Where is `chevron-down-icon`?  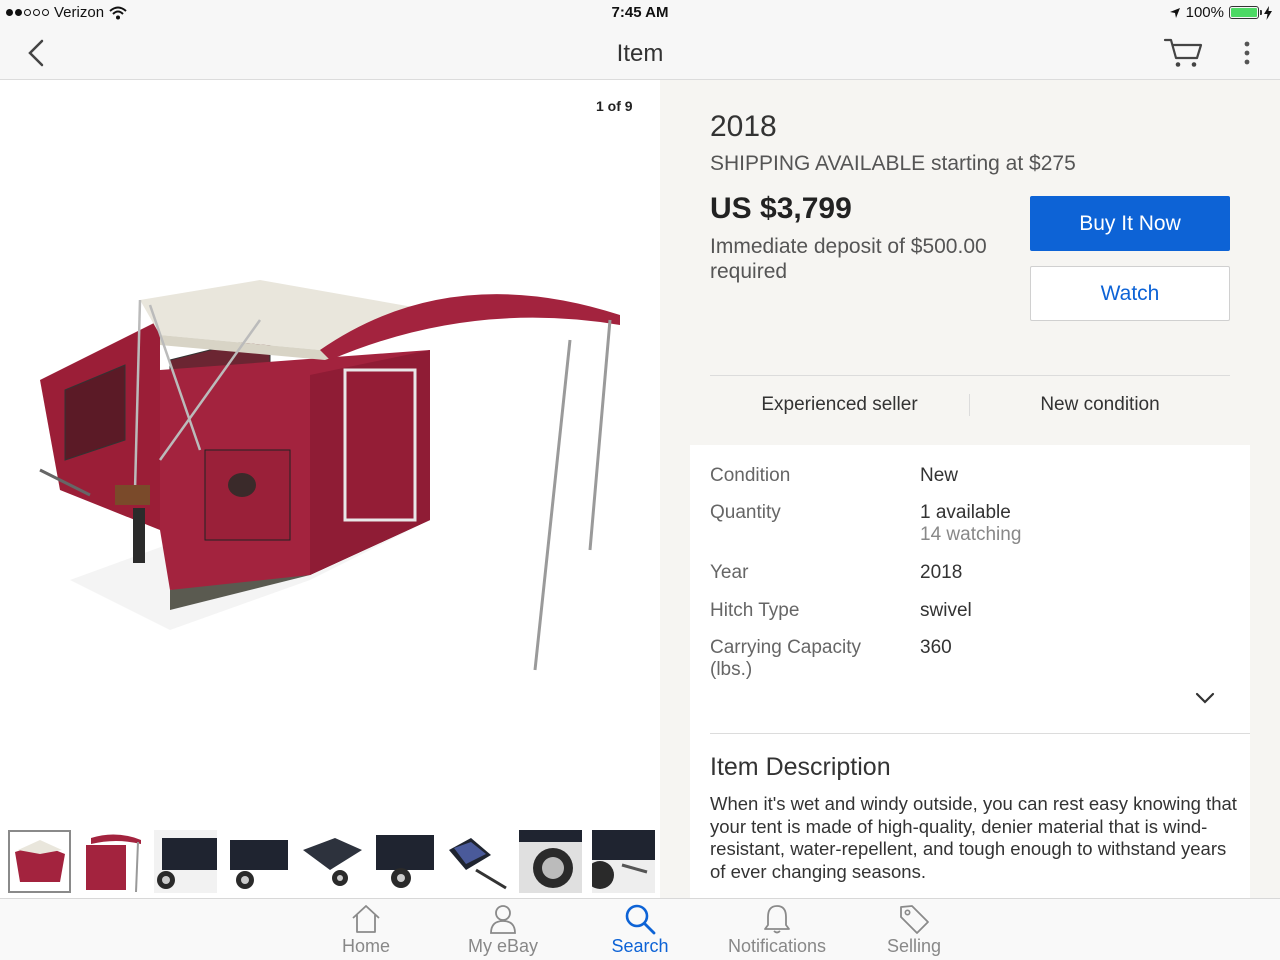
chevron-down-icon is located at coordinates (1205, 698).